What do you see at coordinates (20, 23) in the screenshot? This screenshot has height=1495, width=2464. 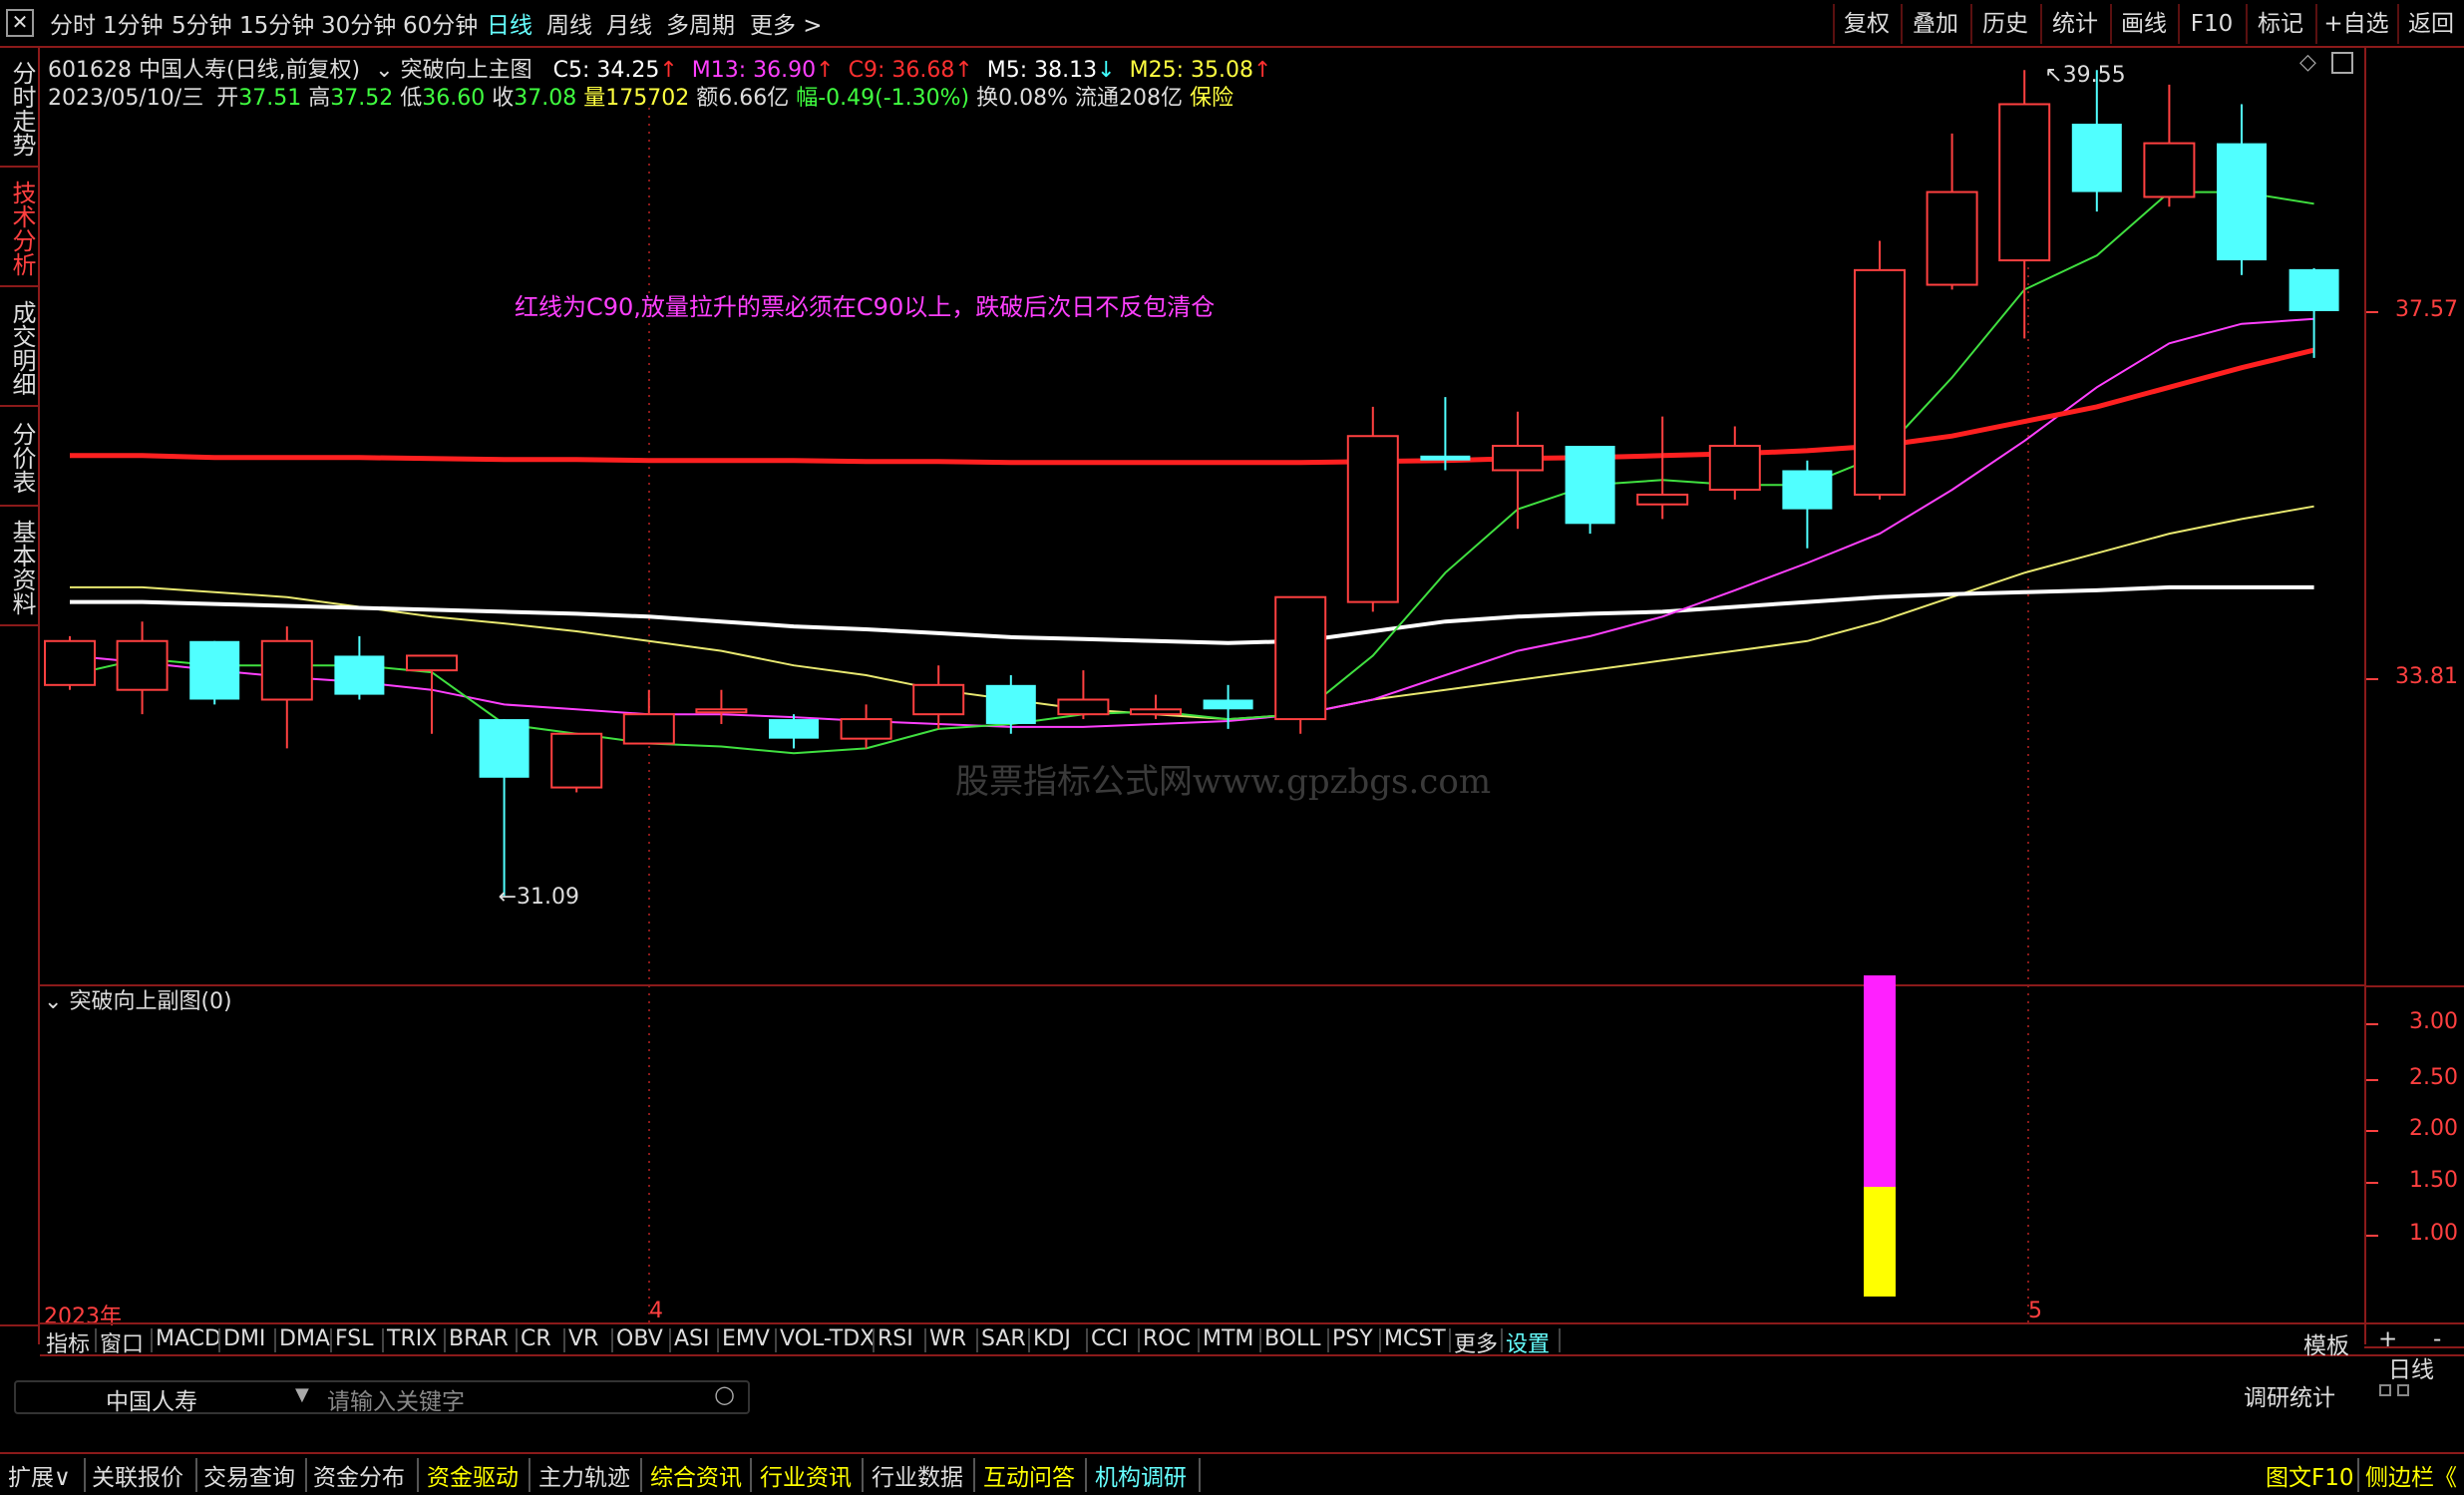 I see `close-button: ✕` at bounding box center [20, 23].